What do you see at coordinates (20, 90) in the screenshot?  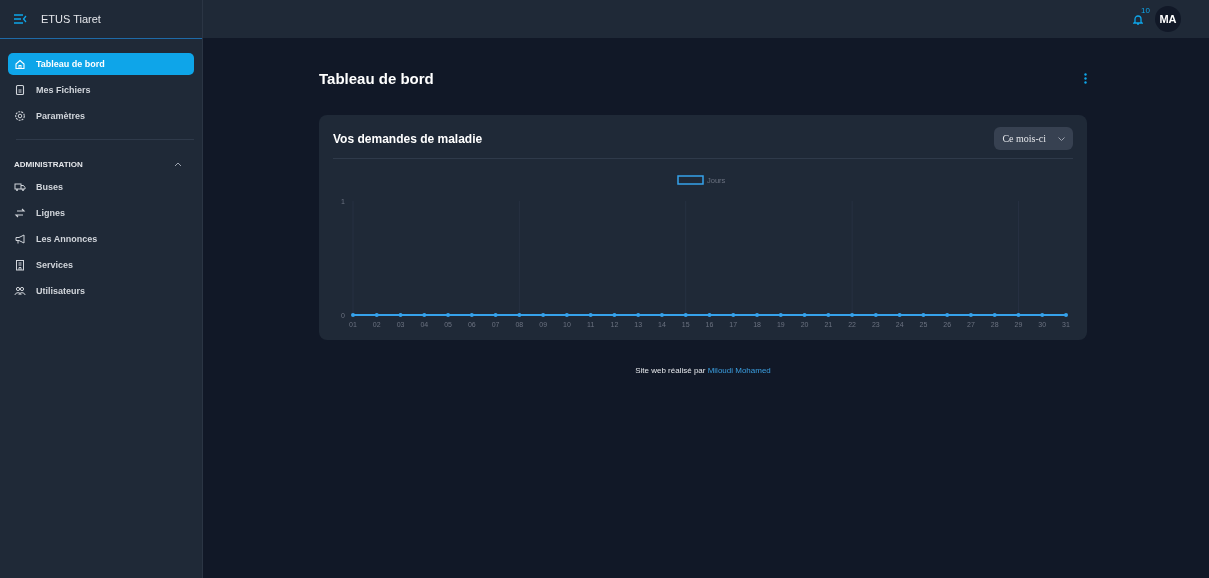 I see `document-icon` at bounding box center [20, 90].